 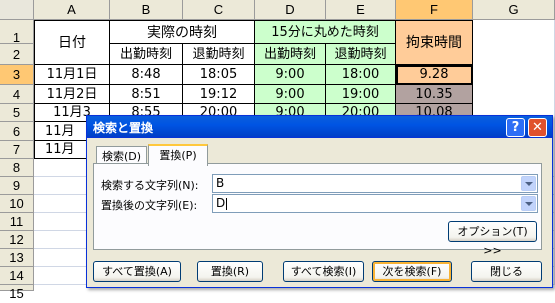 What do you see at coordinates (17, 222) in the screenshot?
I see `row-header-11: 11` at bounding box center [17, 222].